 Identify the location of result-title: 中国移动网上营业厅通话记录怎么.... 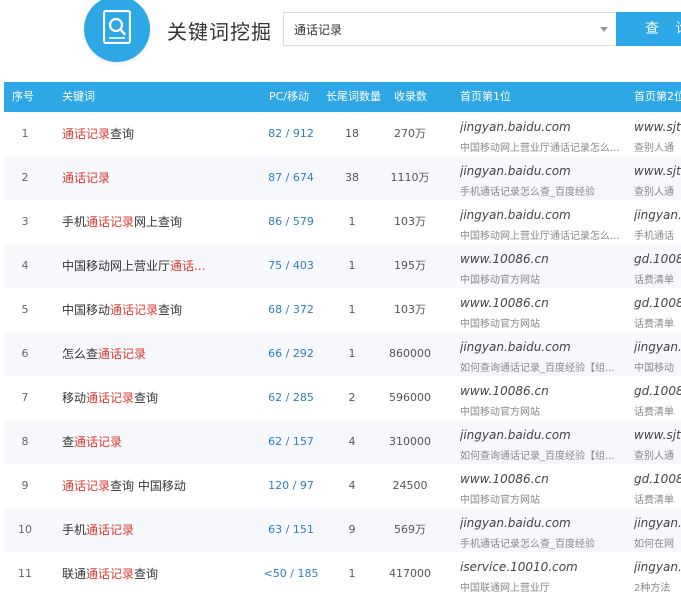
(540, 236).